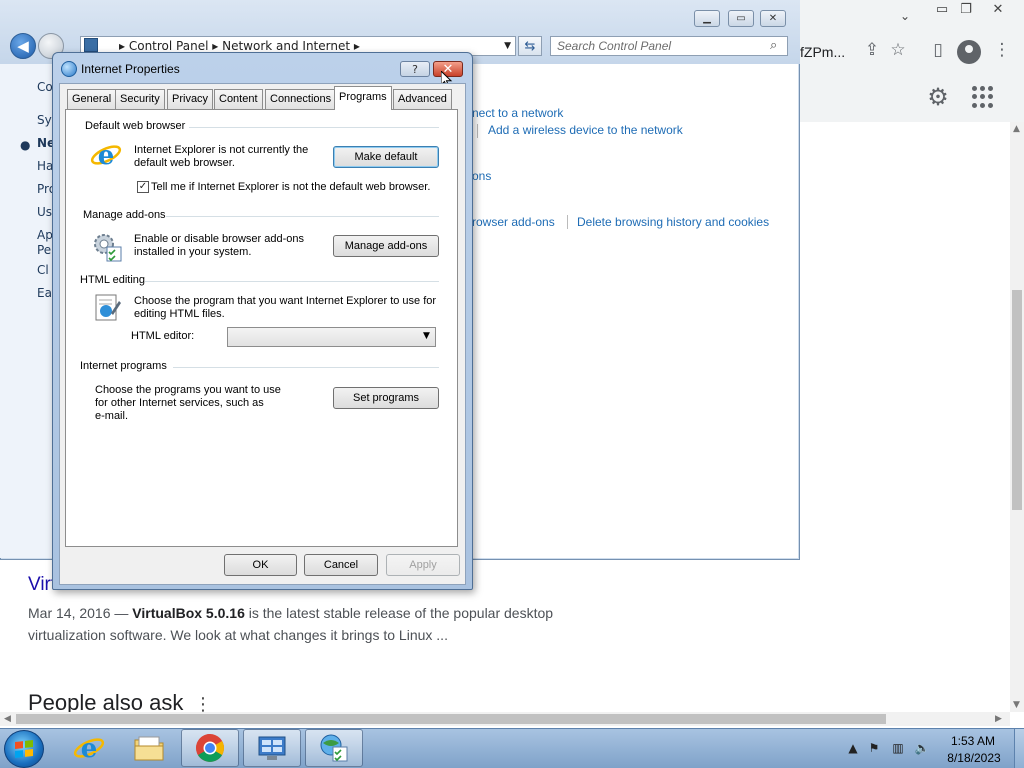  I want to click on scroll-right-arrow-icon: ▶, so click(998, 719).